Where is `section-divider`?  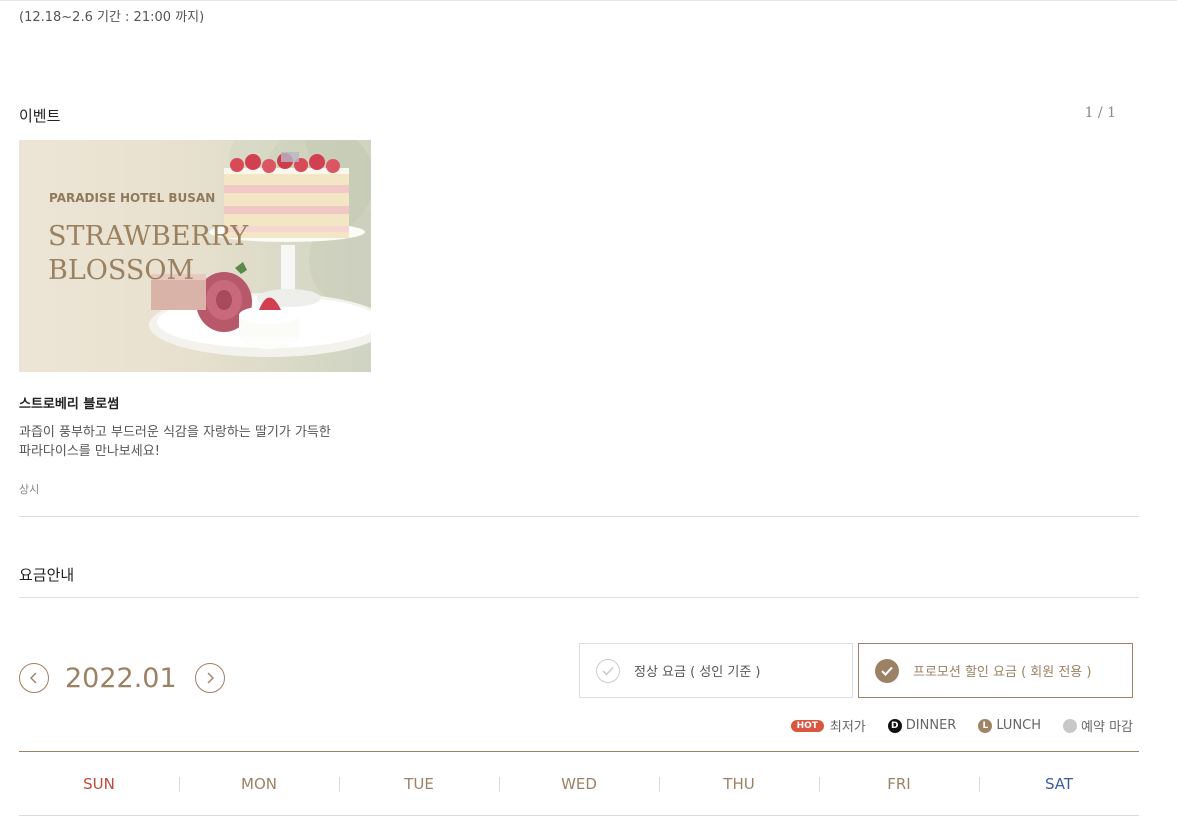 section-divider is located at coordinates (579, 516).